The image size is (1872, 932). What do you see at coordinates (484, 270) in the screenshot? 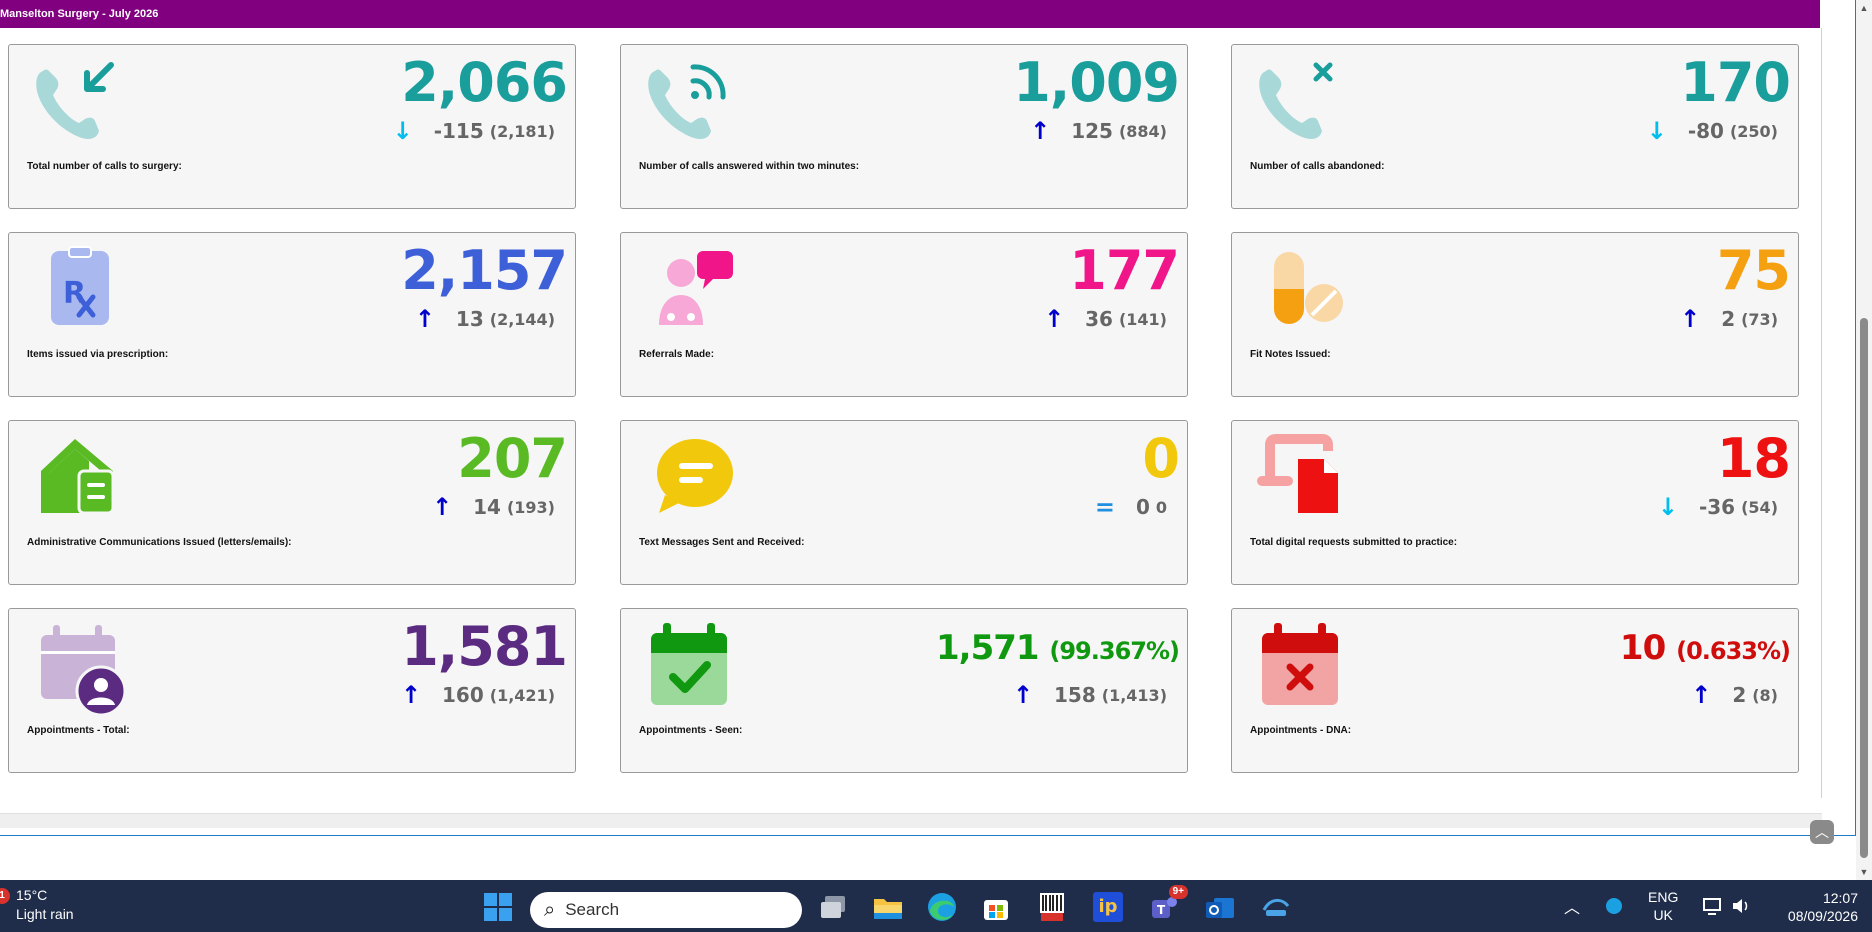
I see `kpi-value: 2,157` at bounding box center [484, 270].